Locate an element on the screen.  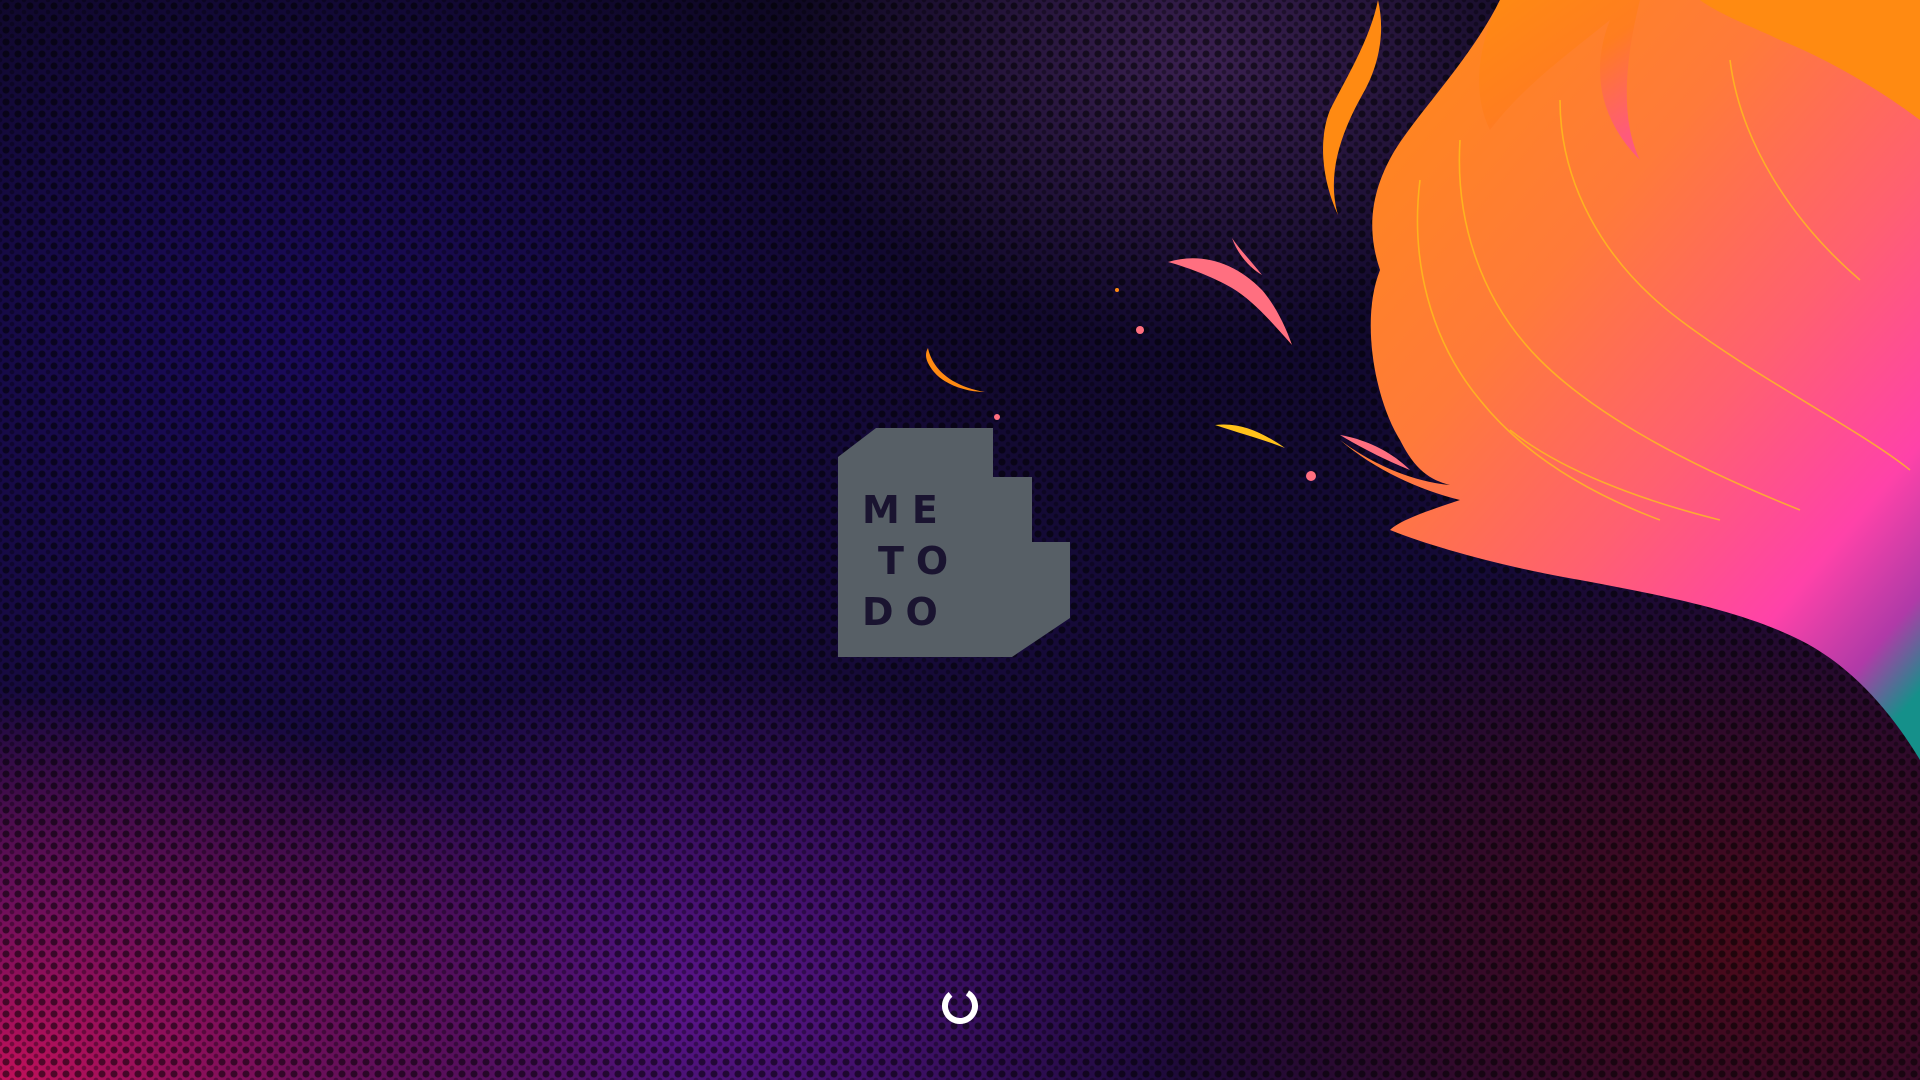
metodo-logo: ME TO DO is located at coordinates (955, 542).